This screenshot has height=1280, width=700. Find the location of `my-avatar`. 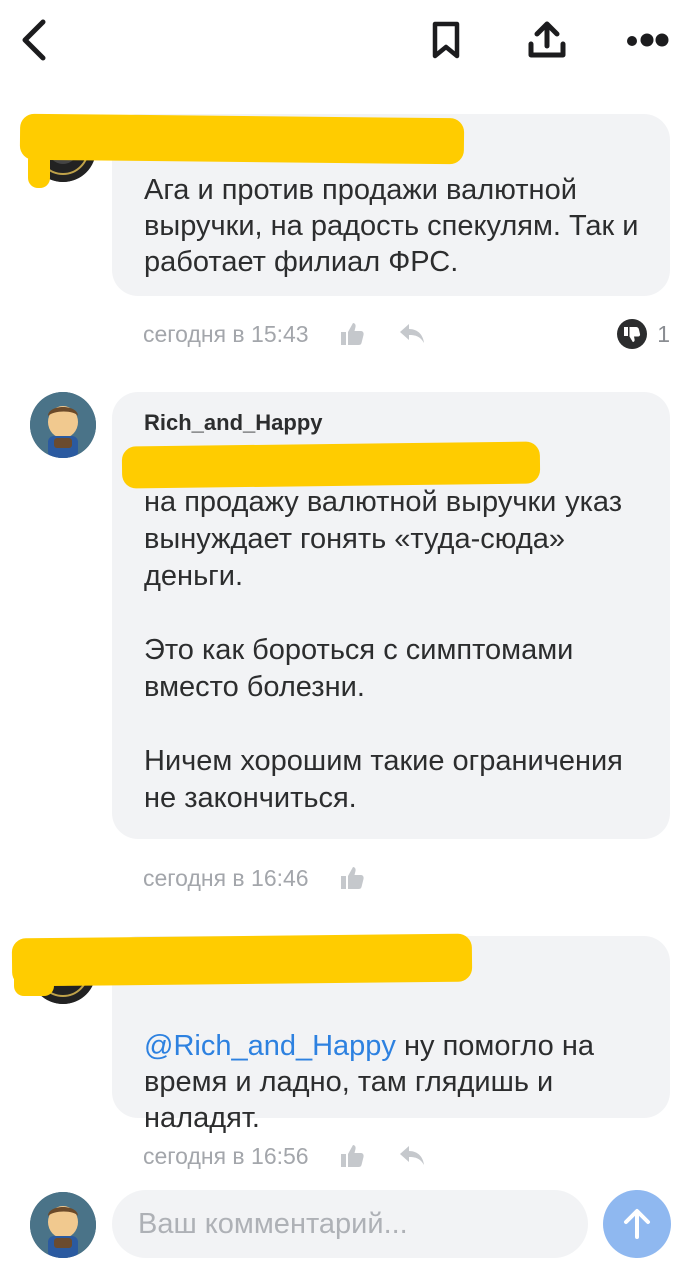

my-avatar is located at coordinates (63, 1225).